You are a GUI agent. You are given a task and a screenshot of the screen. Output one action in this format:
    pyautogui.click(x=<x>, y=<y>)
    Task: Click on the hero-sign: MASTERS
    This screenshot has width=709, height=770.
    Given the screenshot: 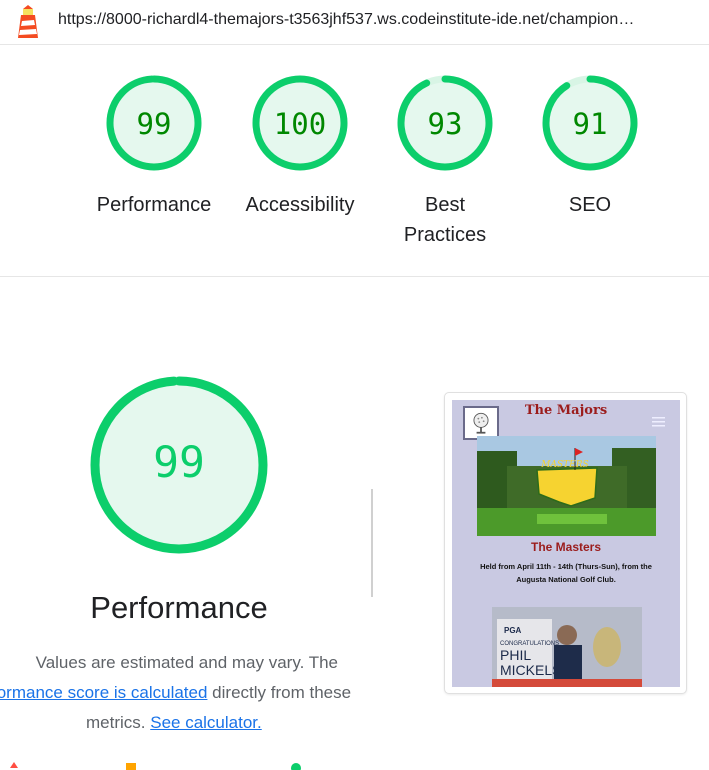 What is the action you would take?
    pyautogui.click(x=564, y=465)
    